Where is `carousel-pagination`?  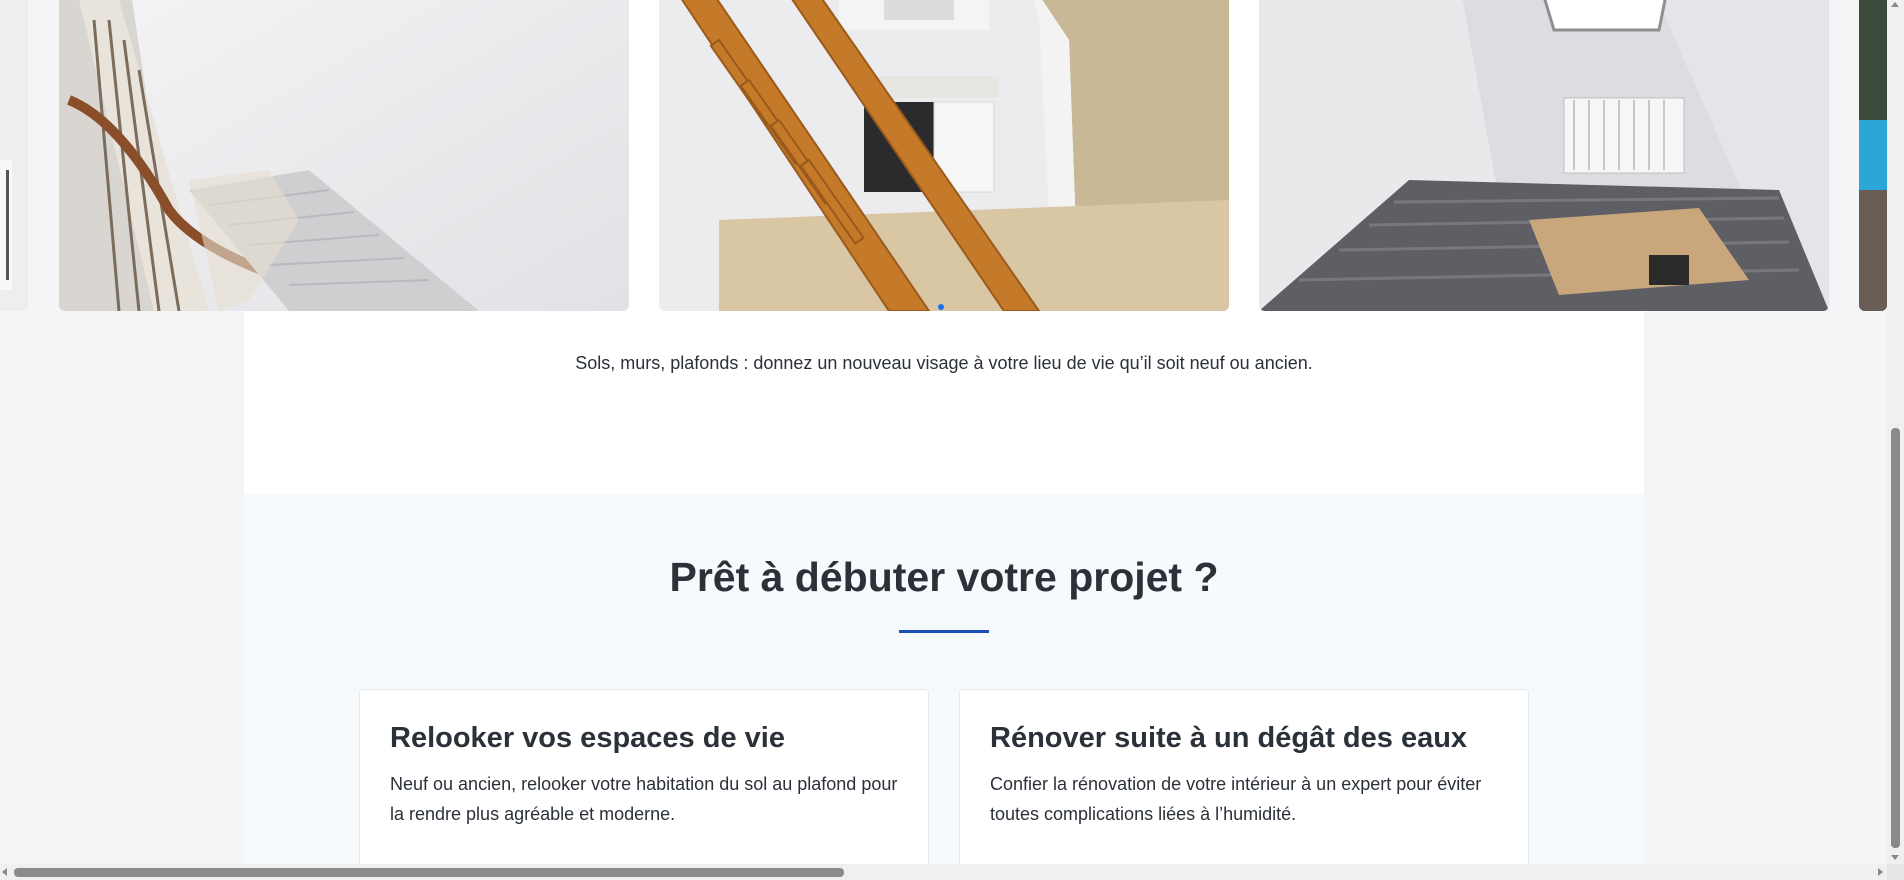 carousel-pagination is located at coordinates (941, 307).